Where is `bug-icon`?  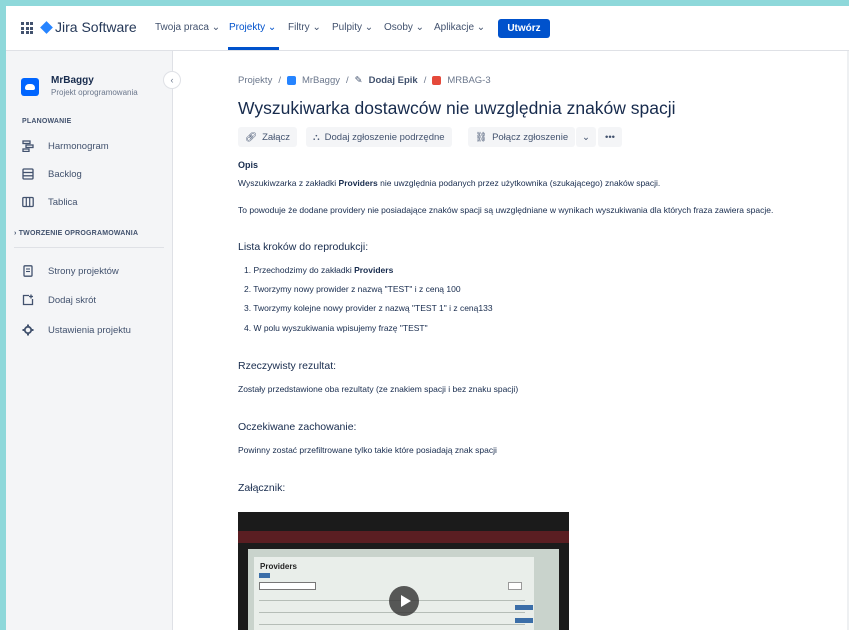 bug-icon is located at coordinates (437, 80).